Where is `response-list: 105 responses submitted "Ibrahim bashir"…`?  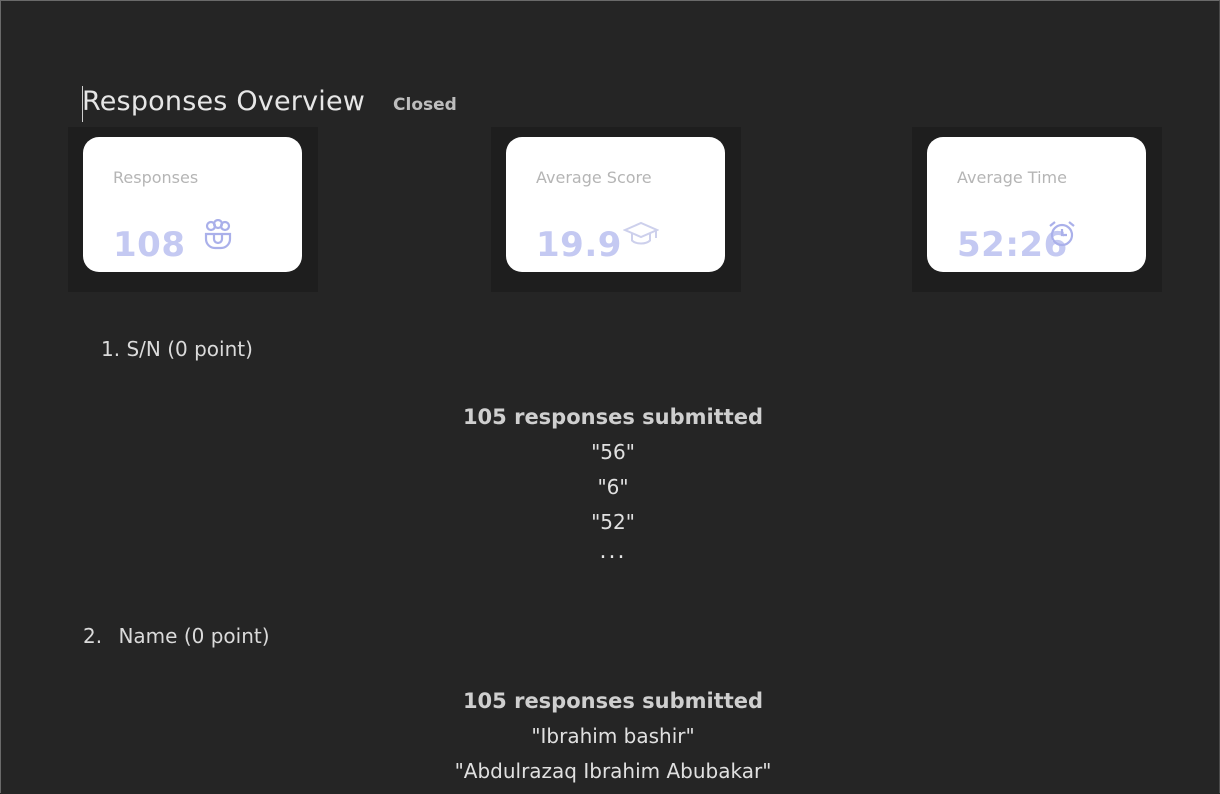
response-list: 105 responses submitted "Ibrahim bashir"… is located at coordinates (610, 736).